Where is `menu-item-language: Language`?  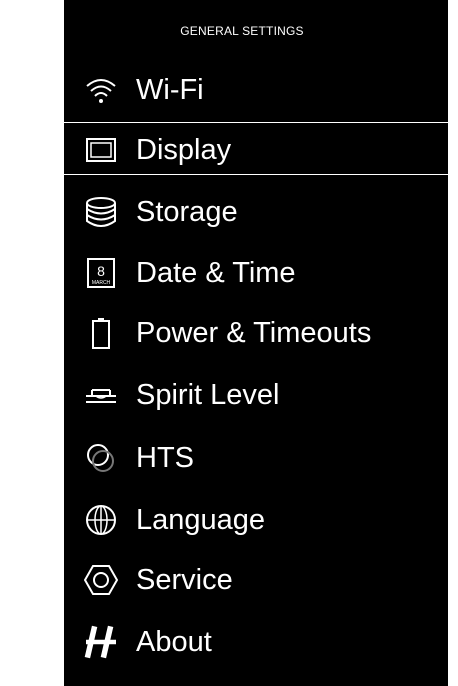
menu-item-language: Language is located at coordinates (256, 520).